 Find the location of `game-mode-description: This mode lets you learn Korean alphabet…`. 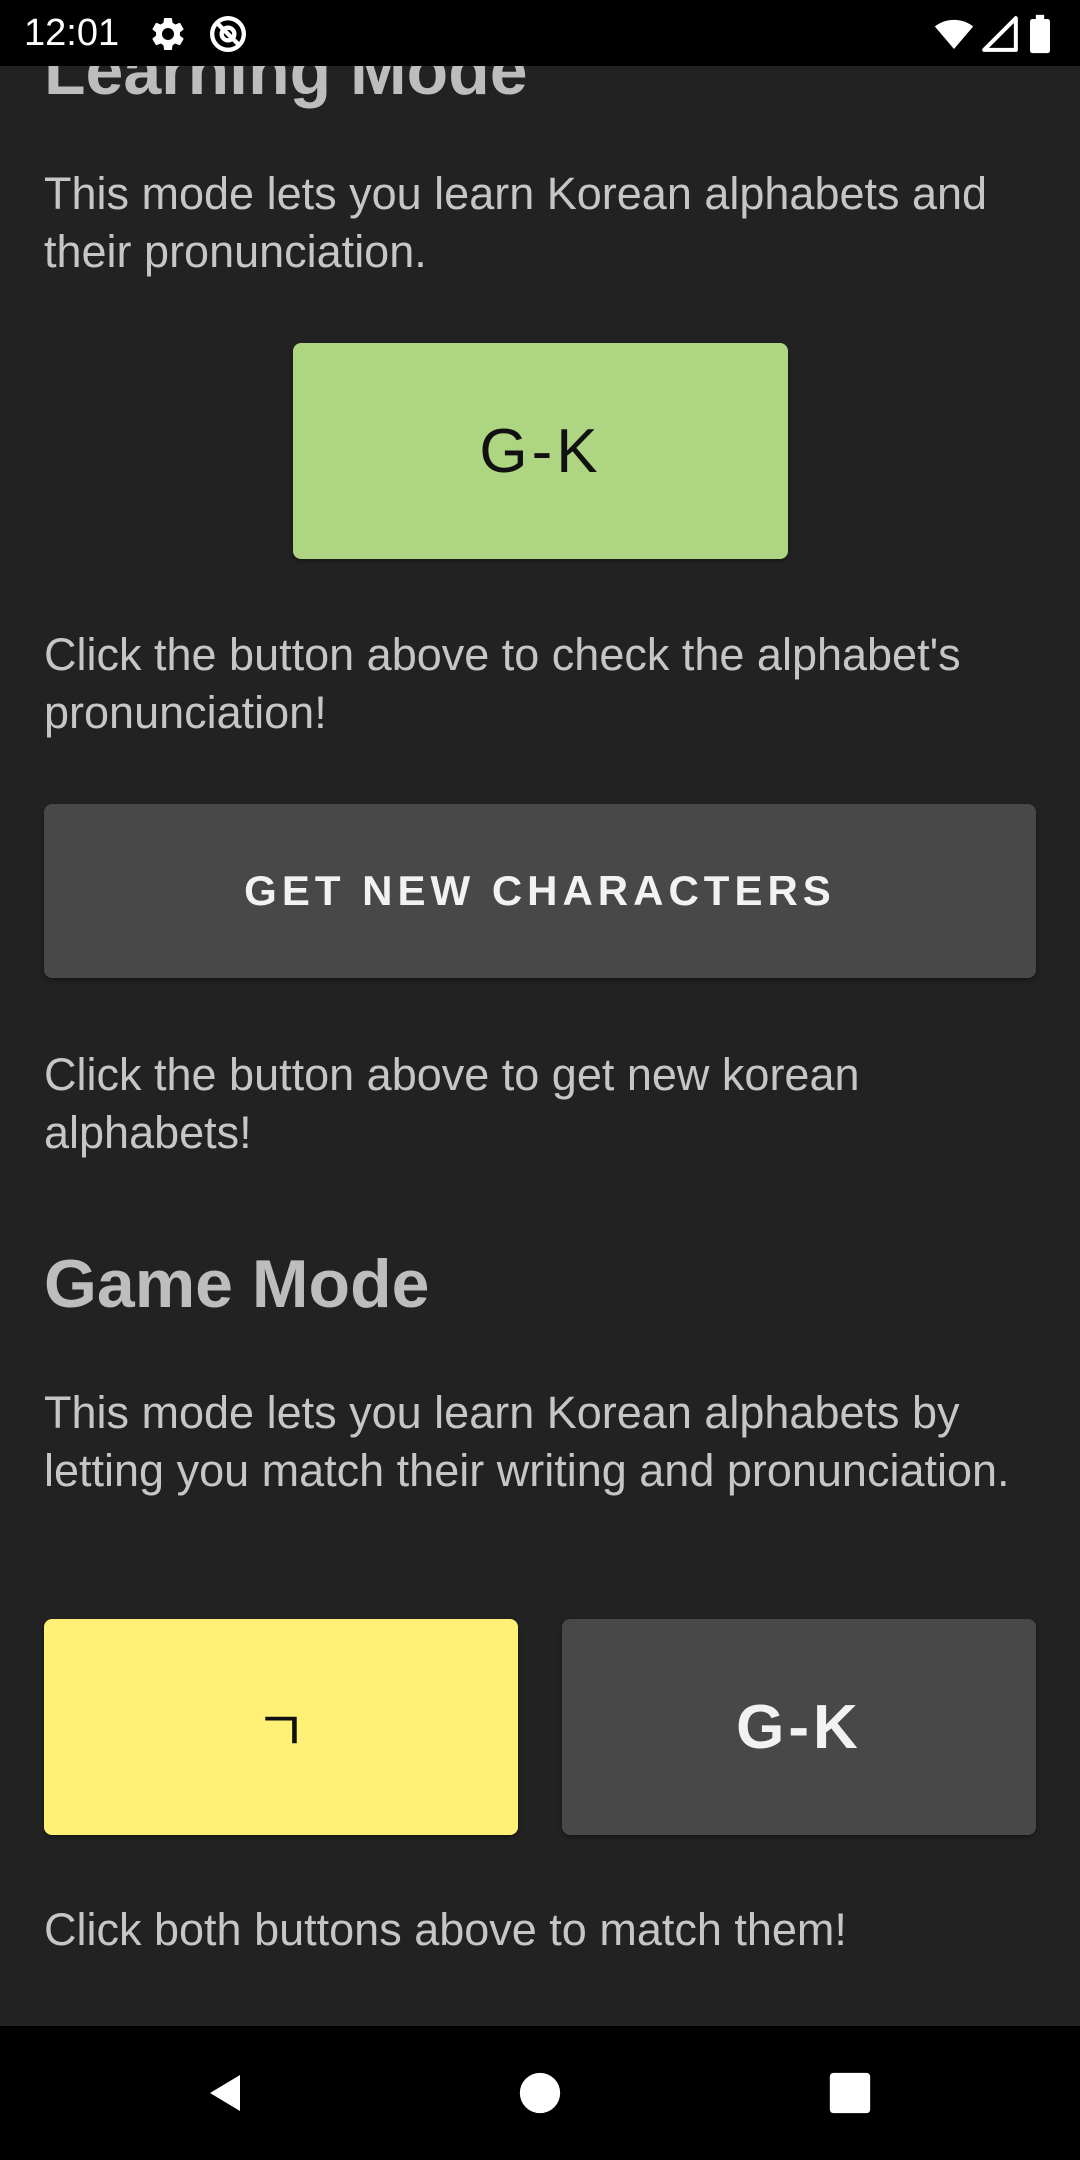

game-mode-description: This mode lets you learn Korean alphabet… is located at coordinates (527, 1441).